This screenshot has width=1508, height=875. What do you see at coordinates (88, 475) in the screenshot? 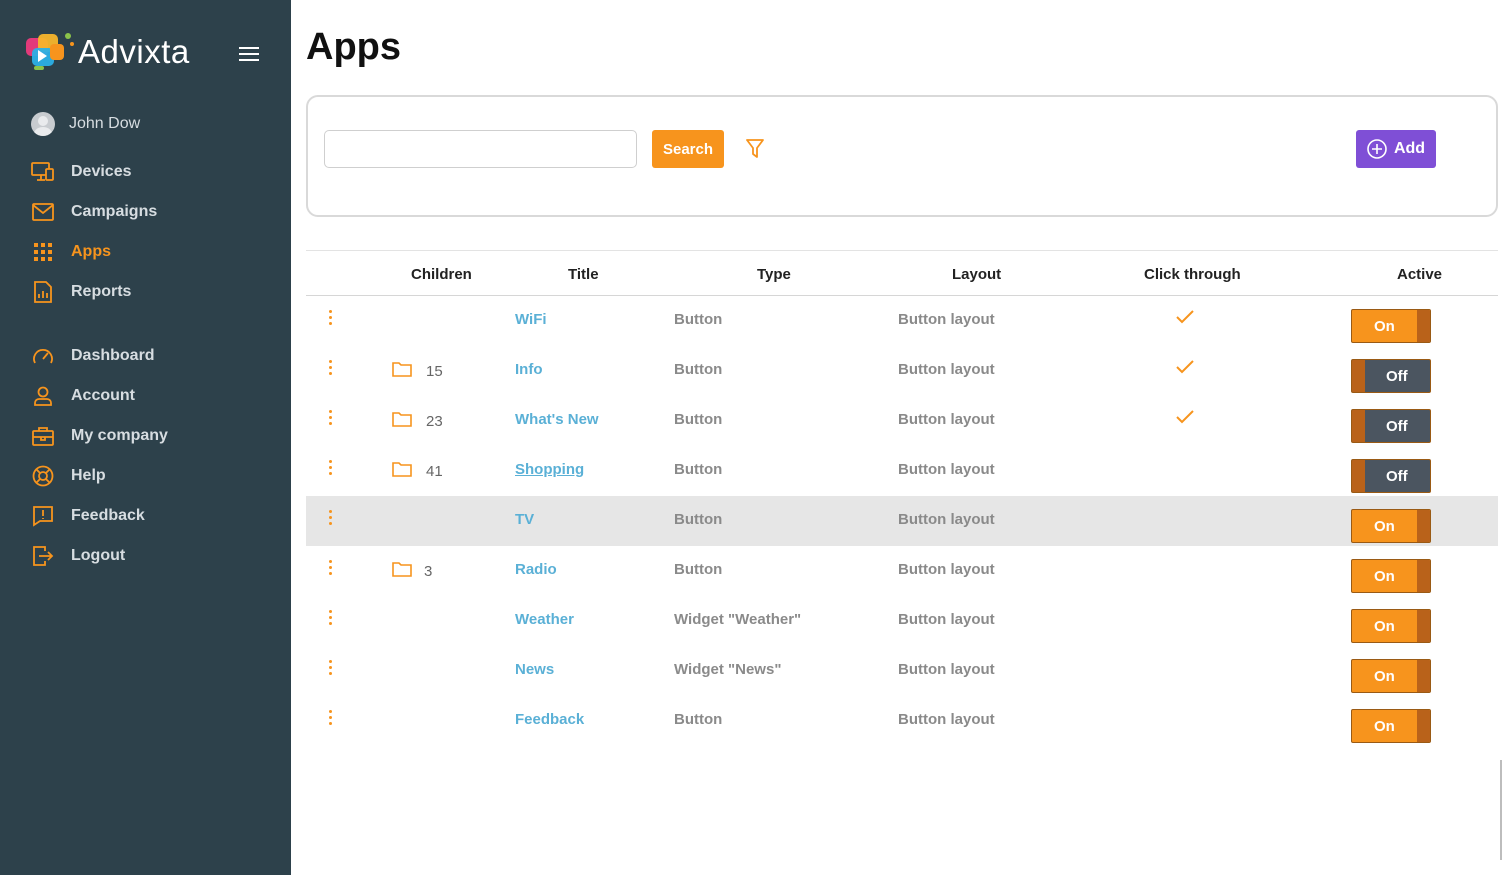
I see `sidebar-item-label: Help` at bounding box center [88, 475].